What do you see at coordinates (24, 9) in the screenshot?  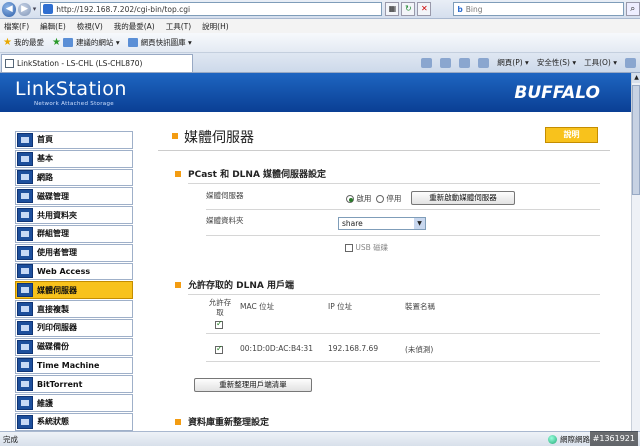 I see `forward-button: ▶` at bounding box center [24, 9].